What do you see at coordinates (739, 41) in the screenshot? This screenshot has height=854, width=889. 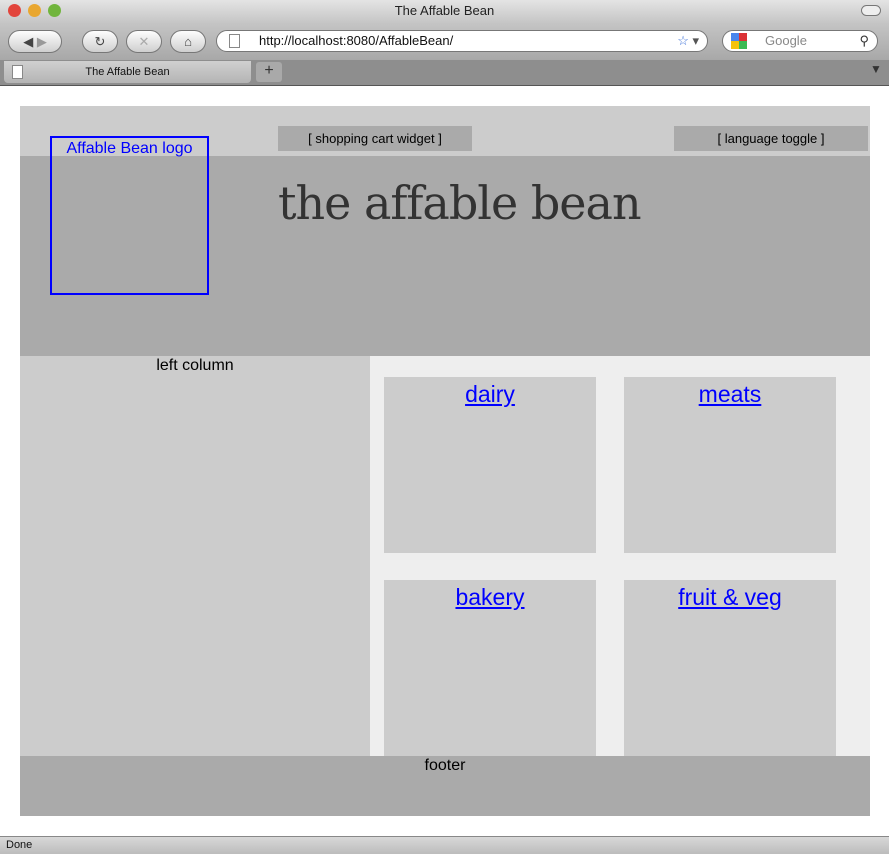 I see `google-icon` at bounding box center [739, 41].